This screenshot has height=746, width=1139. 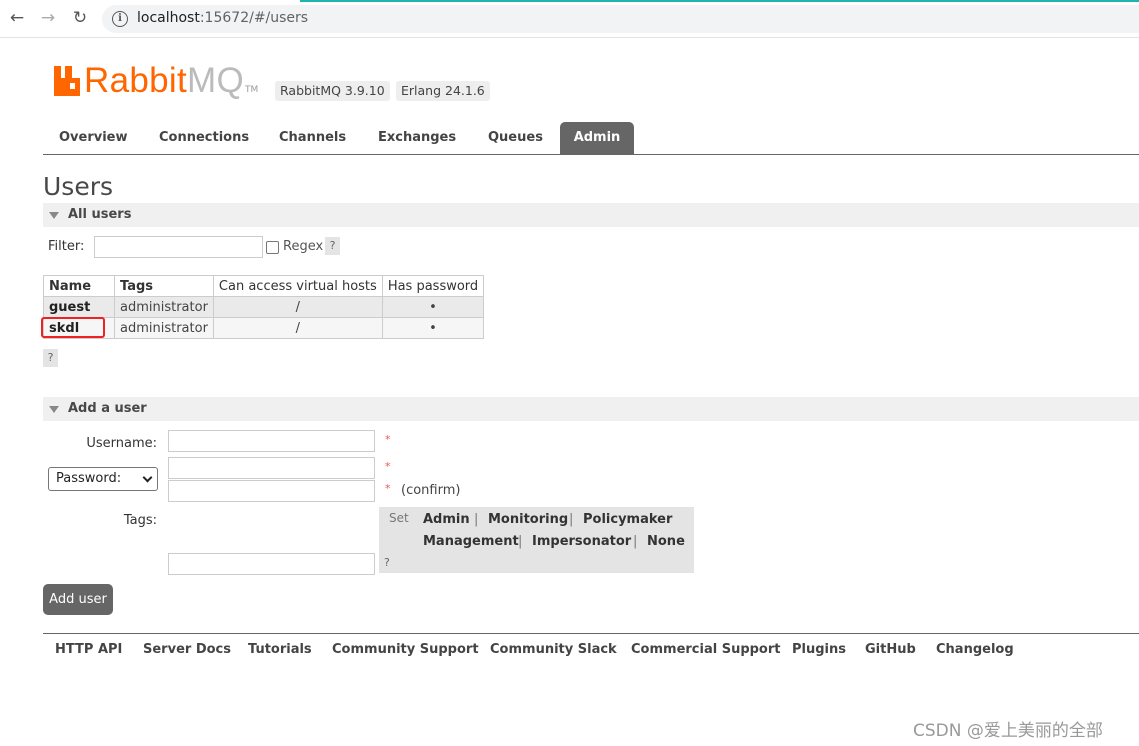 I want to click on password-confirm-input, so click(x=271, y=491).